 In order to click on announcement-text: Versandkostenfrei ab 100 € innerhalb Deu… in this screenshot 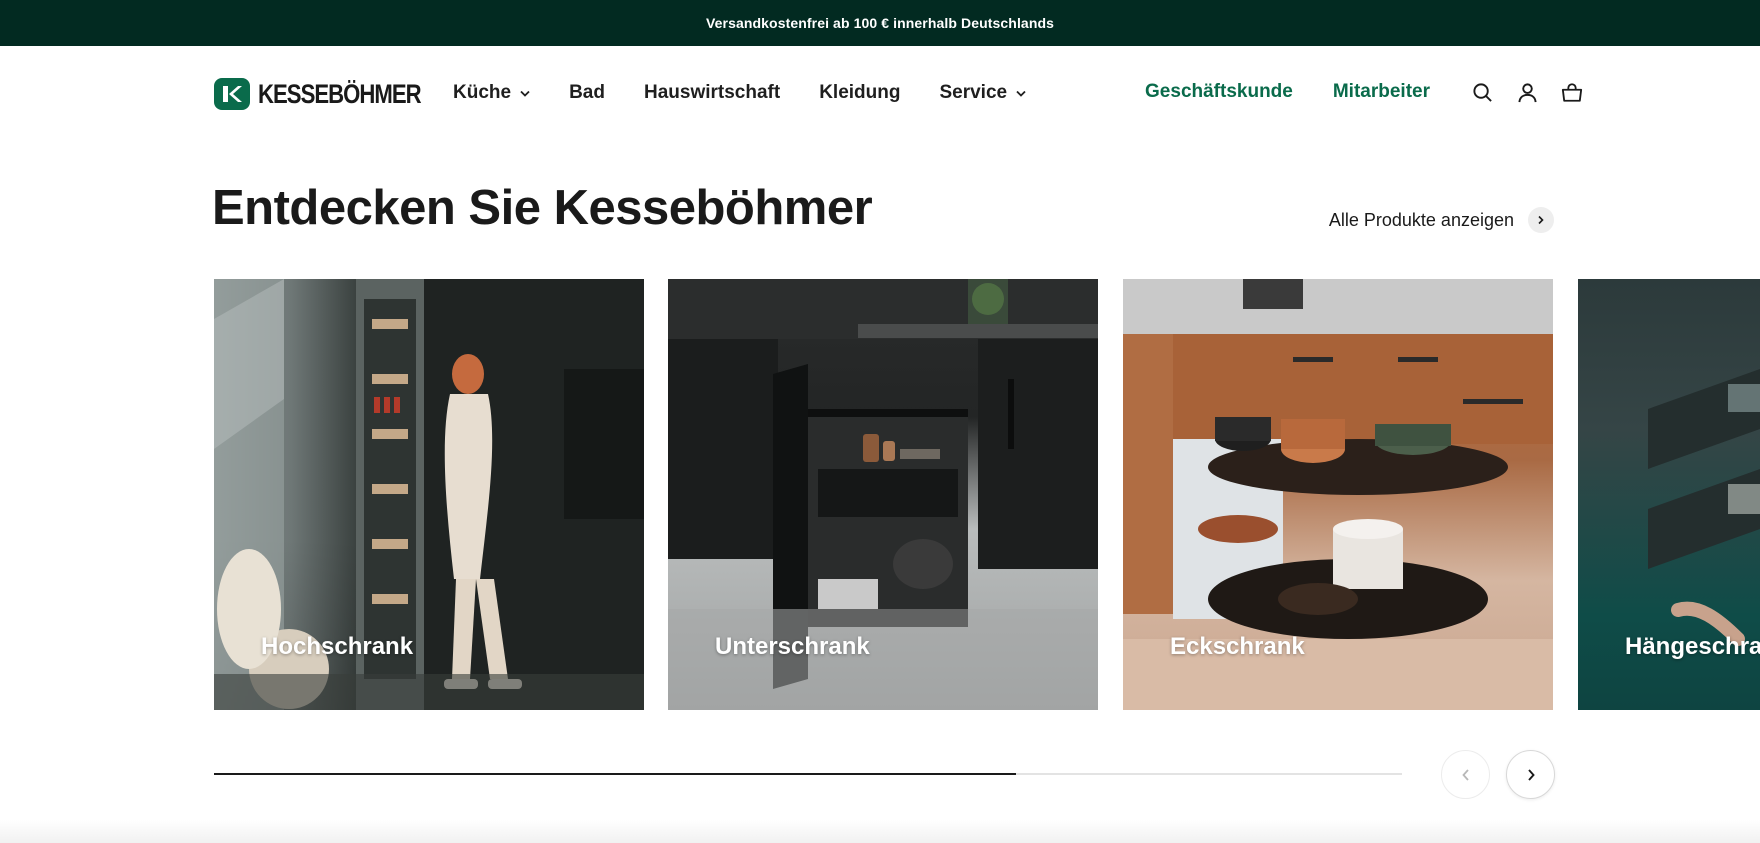, I will do `click(880, 23)`.